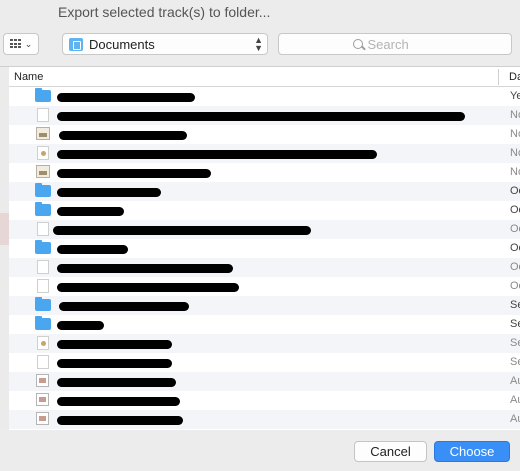 The image size is (520, 471). Describe the element at coordinates (15, 44) in the screenshot. I see `grid-view-icon` at that location.